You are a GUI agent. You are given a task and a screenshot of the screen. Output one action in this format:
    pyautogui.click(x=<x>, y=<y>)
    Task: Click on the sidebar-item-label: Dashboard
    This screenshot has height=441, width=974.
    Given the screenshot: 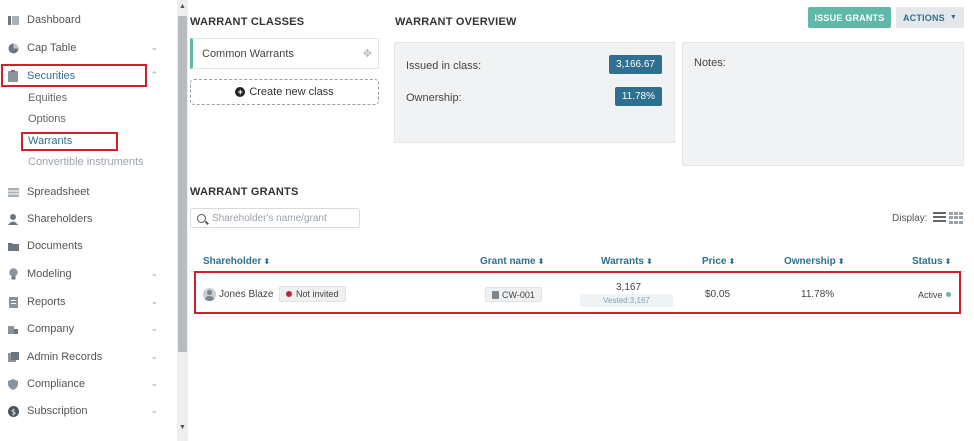 What is the action you would take?
    pyautogui.click(x=54, y=20)
    